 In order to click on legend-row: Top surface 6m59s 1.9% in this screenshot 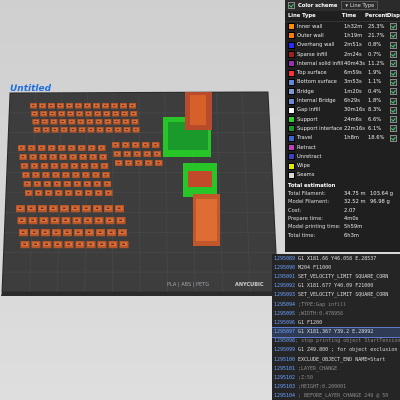, I will do `click(342, 72)`.